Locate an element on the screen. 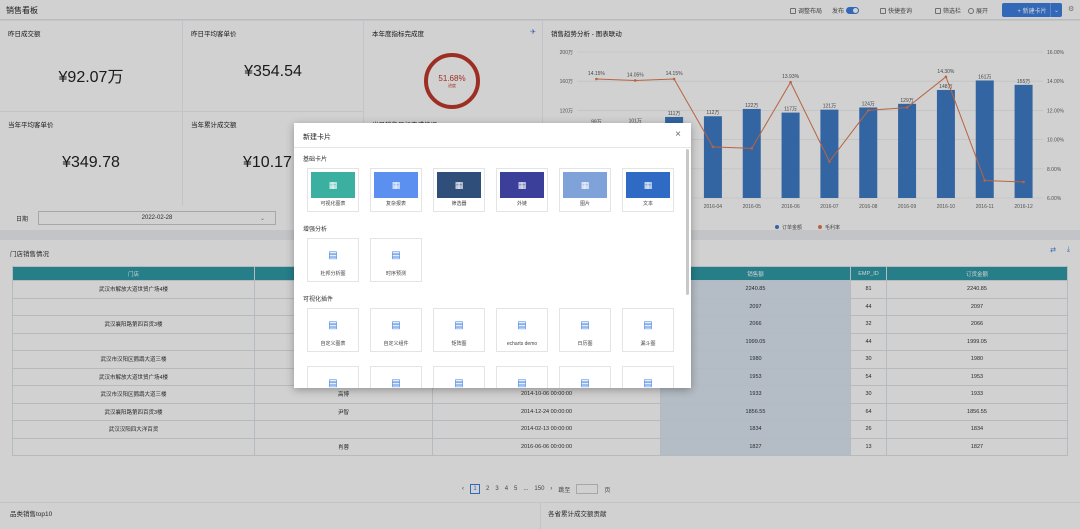  link-icon: ▦ is located at coordinates (522, 185).